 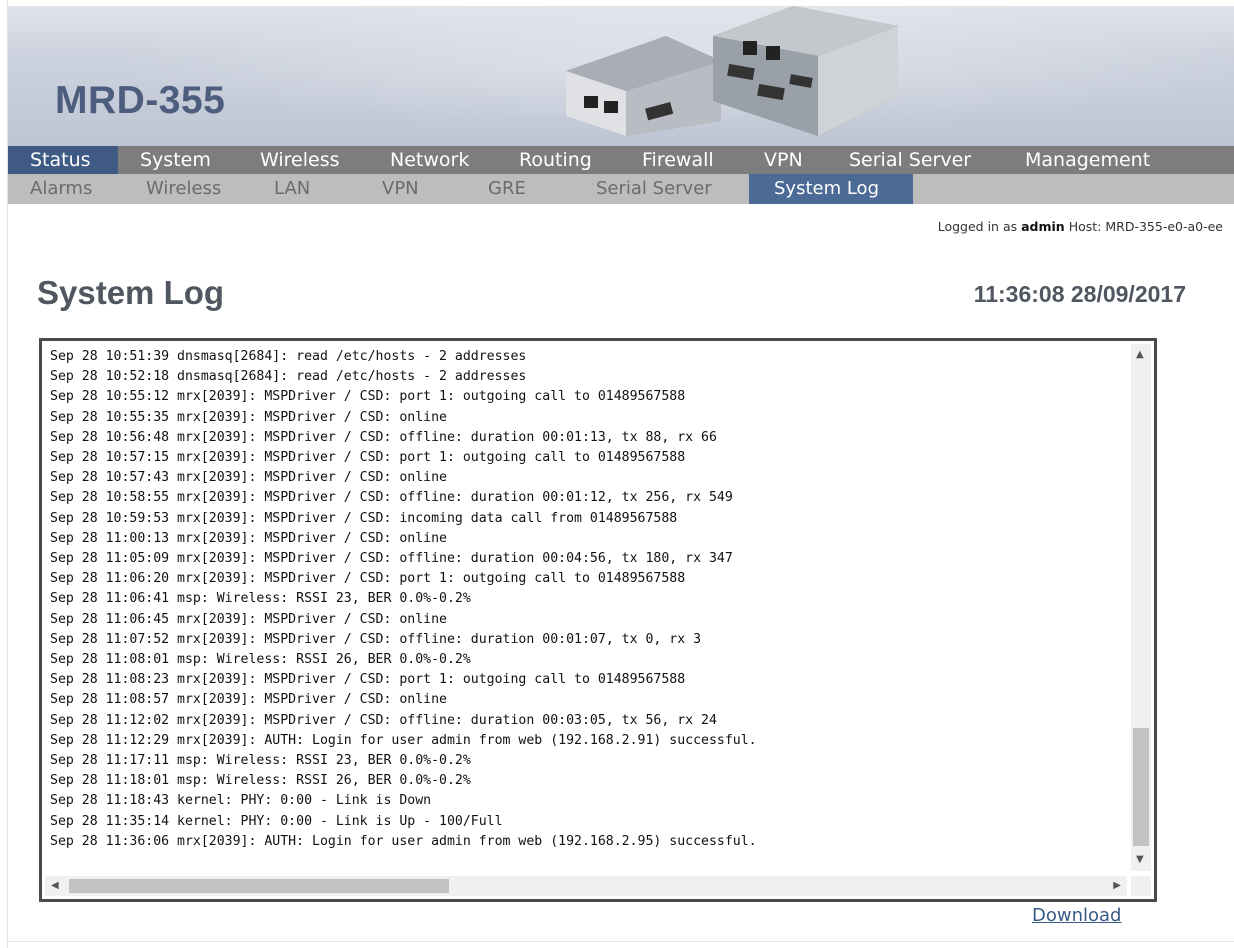 What do you see at coordinates (131, 292) in the screenshot?
I see `page-title: System Log` at bounding box center [131, 292].